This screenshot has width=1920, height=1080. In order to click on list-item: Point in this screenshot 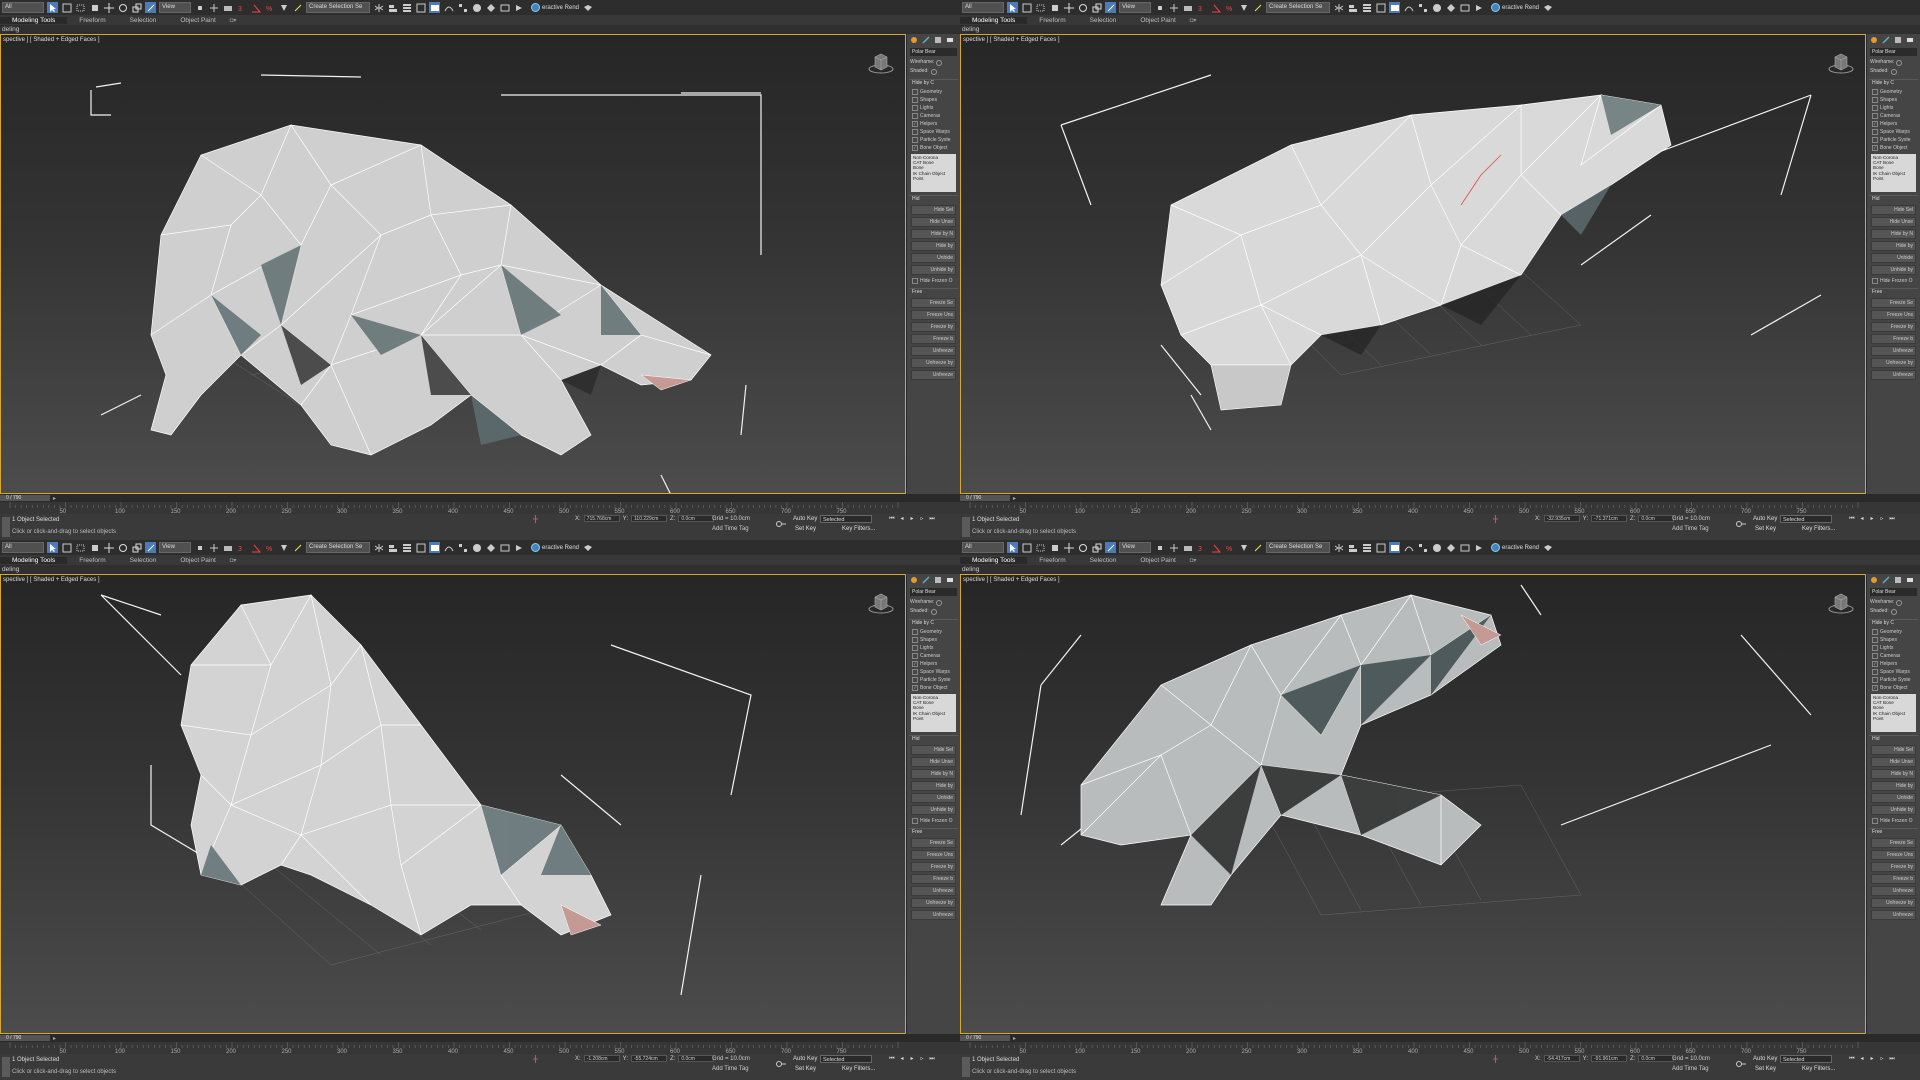, I will do `click(1893, 718)`.